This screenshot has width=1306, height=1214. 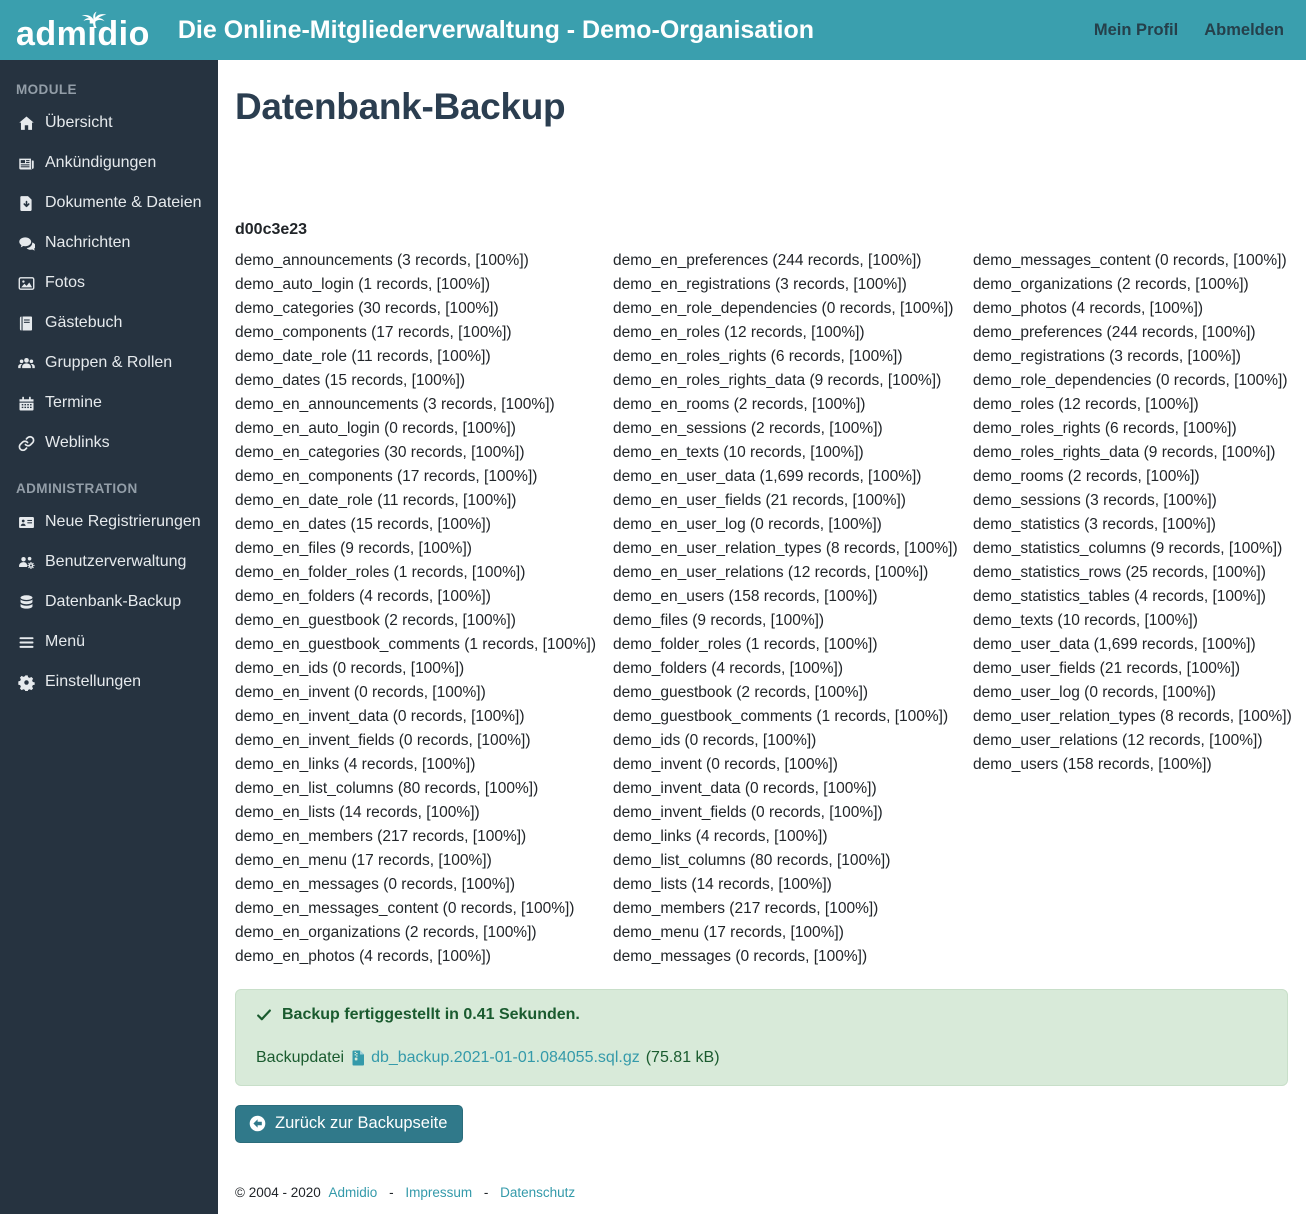 I want to click on sidebar-item-label: Nachrichten, so click(x=88, y=242).